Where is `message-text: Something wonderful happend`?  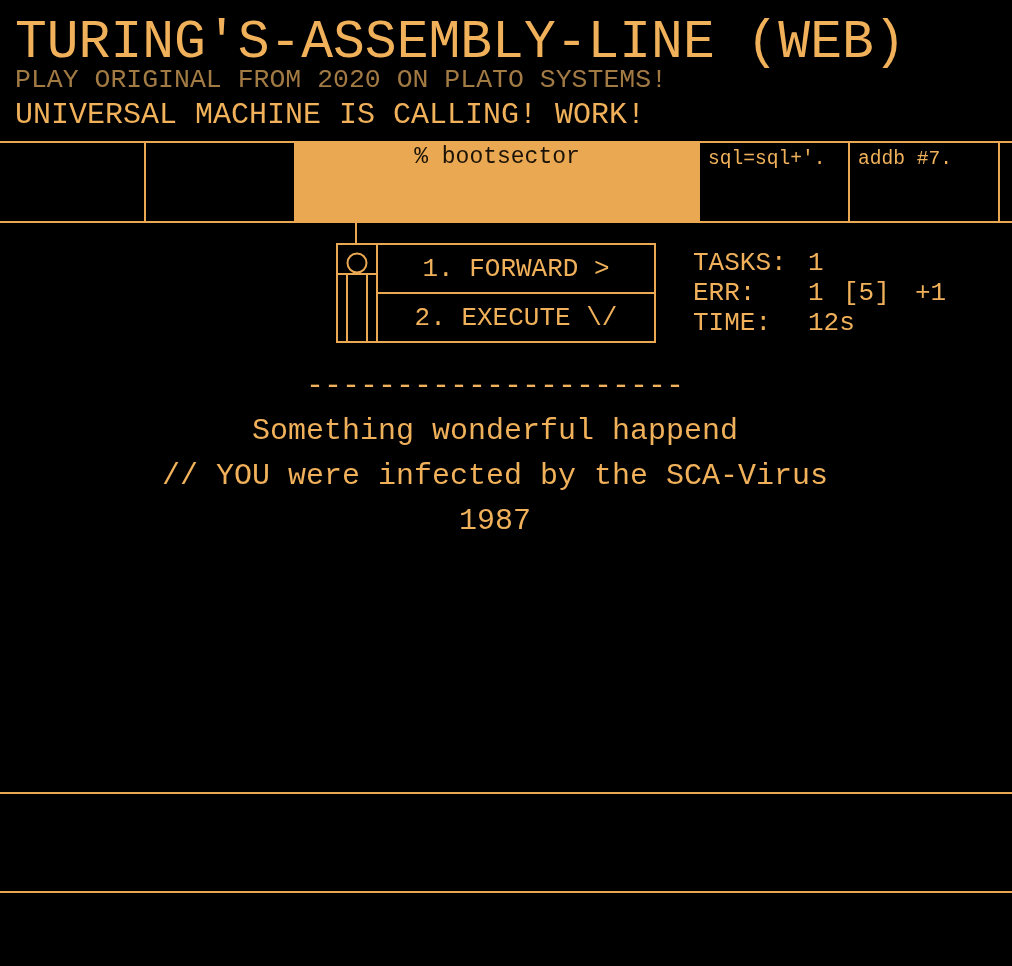 message-text: Something wonderful happend is located at coordinates (495, 431).